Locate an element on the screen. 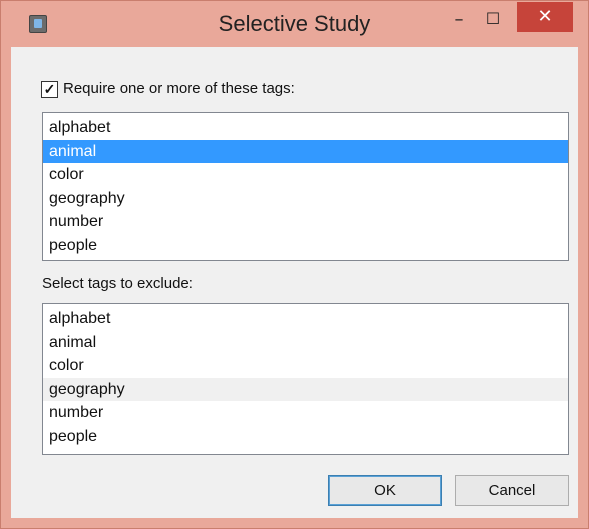 The height and width of the screenshot is (529, 589). require-tags-label: Require one or more of these tags: is located at coordinates (179, 88).